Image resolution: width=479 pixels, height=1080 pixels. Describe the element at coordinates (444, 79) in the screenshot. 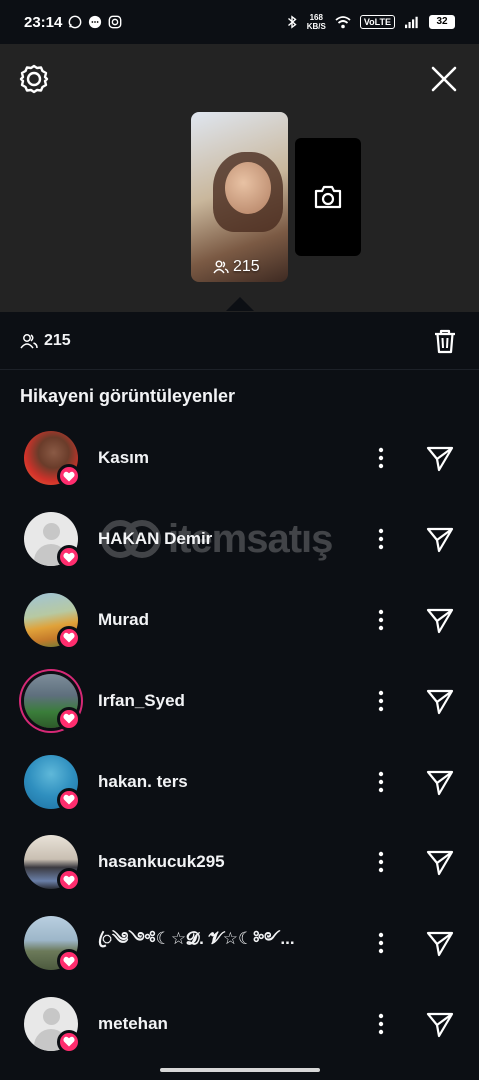

I see `close-icon` at that location.